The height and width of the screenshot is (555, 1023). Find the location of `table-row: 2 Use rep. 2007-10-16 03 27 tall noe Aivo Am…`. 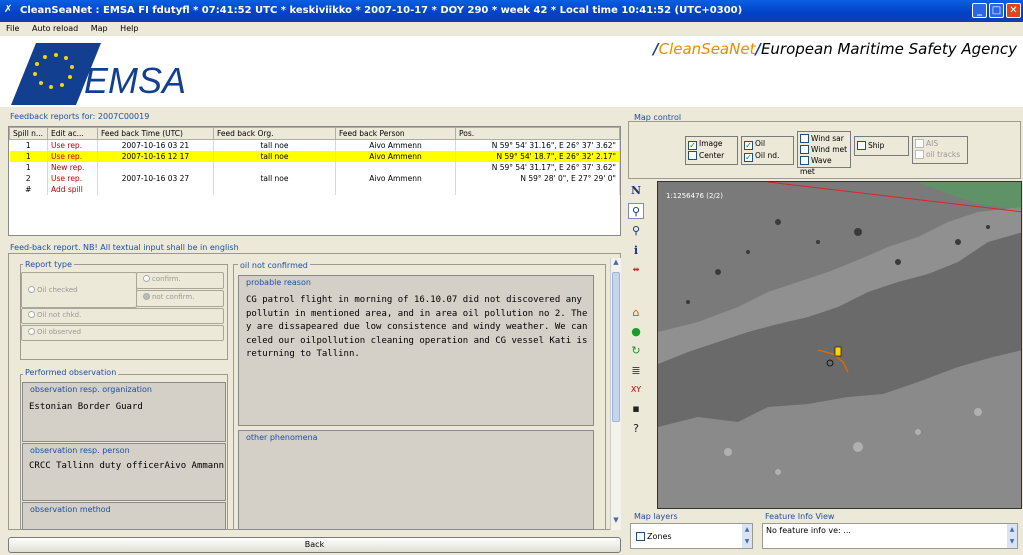

table-row: 2 Use rep. 2007-10-16 03 27 tall noe Aivo Am… is located at coordinates (314, 178).